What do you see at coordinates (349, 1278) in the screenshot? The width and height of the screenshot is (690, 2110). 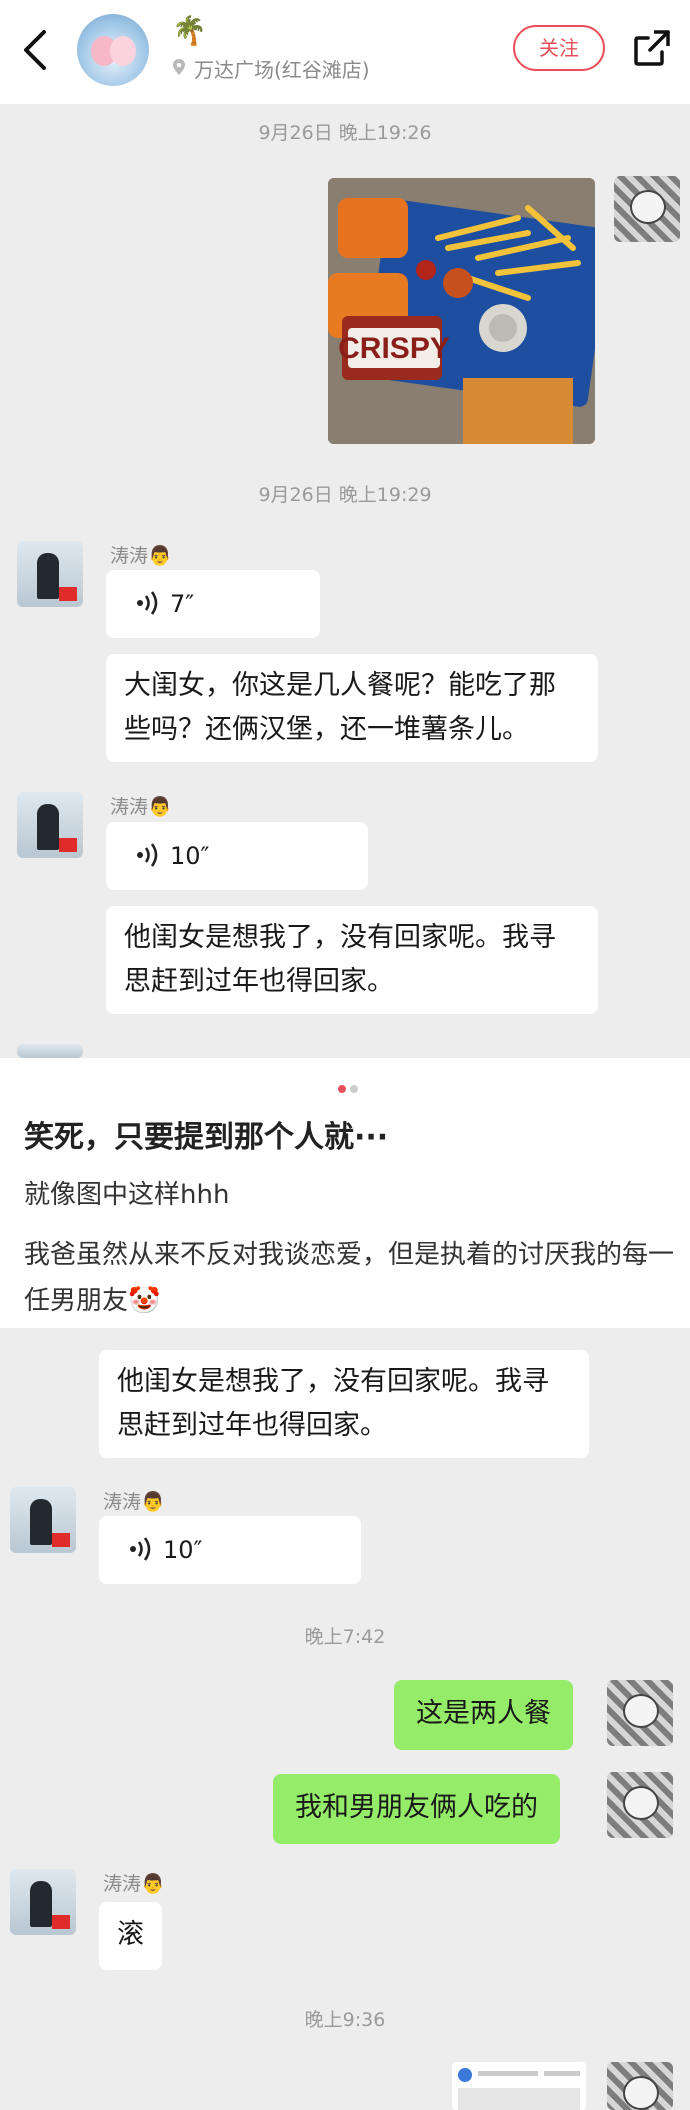 I see `note-text: 我爸虽然从来不反对我谈恋爱，但是执着的讨厌我的每一任男朋友🤡` at bounding box center [349, 1278].